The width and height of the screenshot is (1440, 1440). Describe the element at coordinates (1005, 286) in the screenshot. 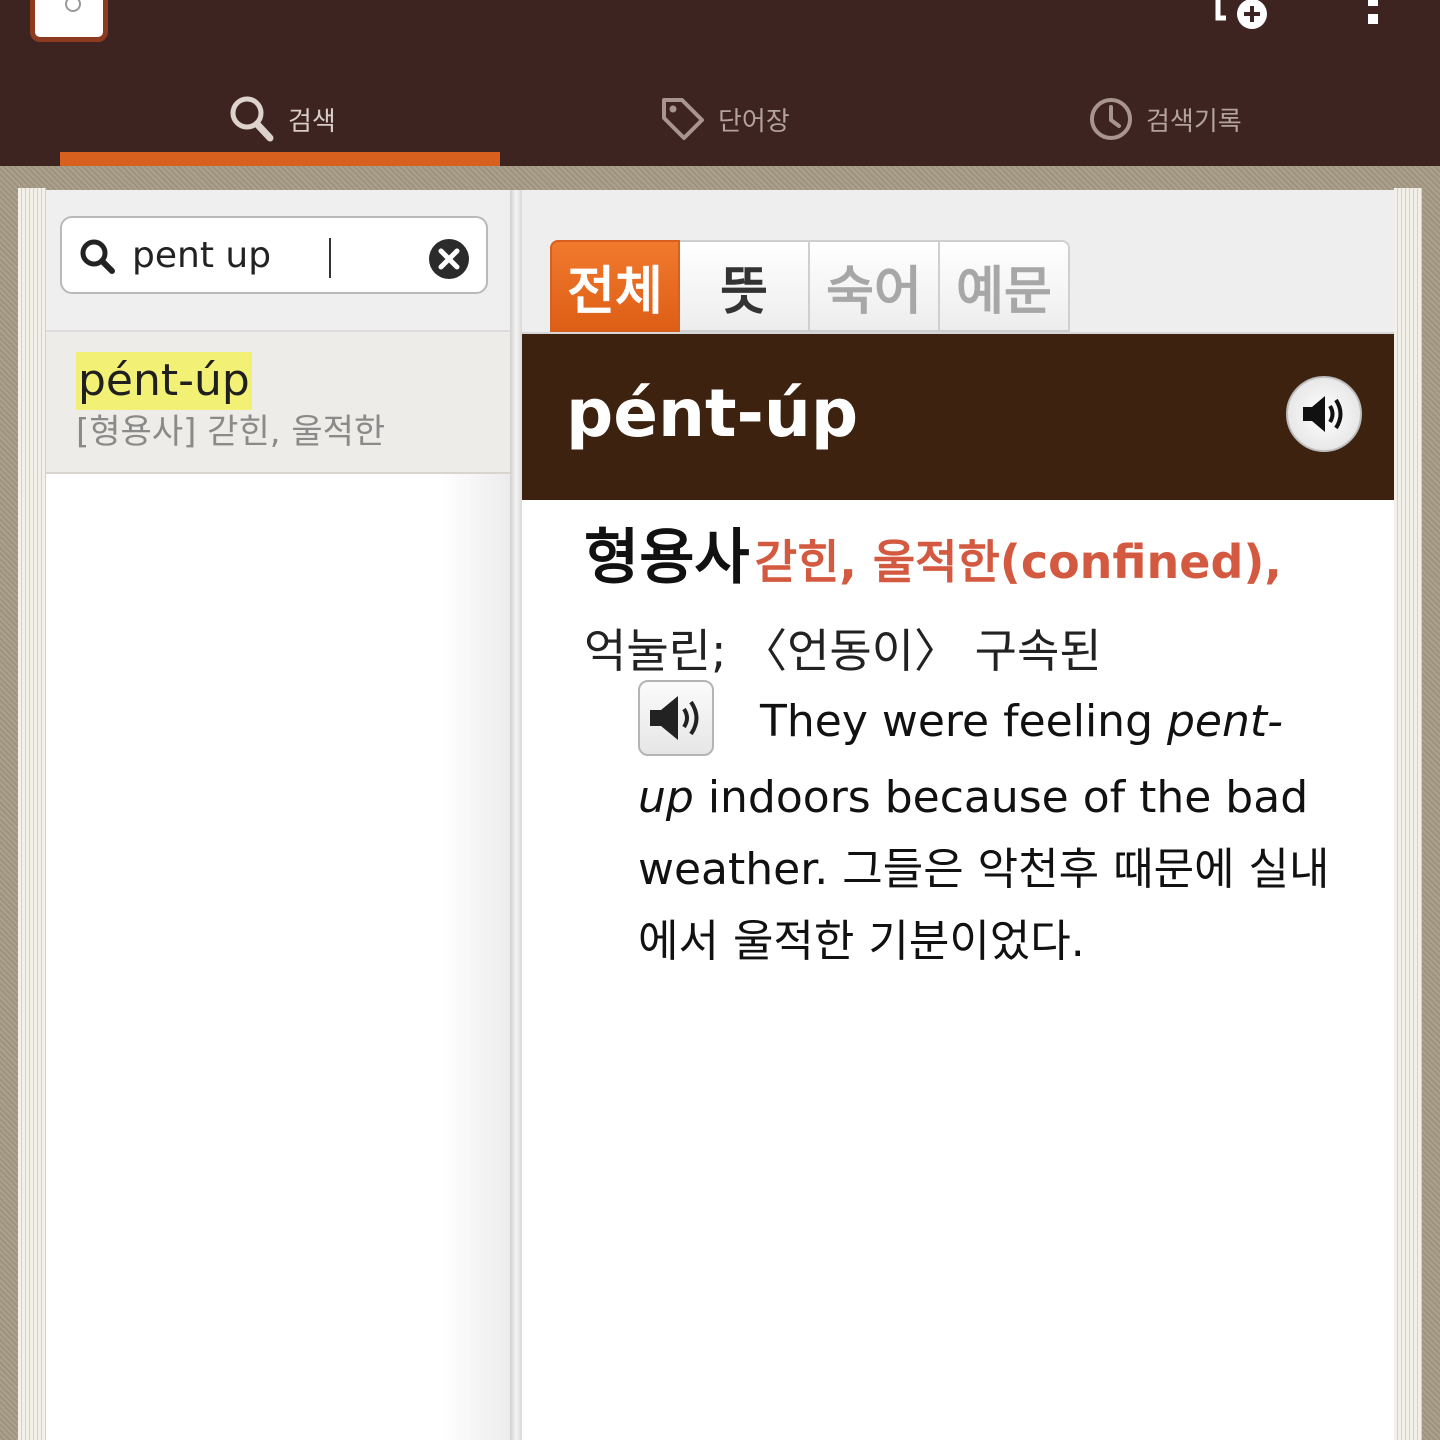

I see `filter-tab-example: 예문` at that location.